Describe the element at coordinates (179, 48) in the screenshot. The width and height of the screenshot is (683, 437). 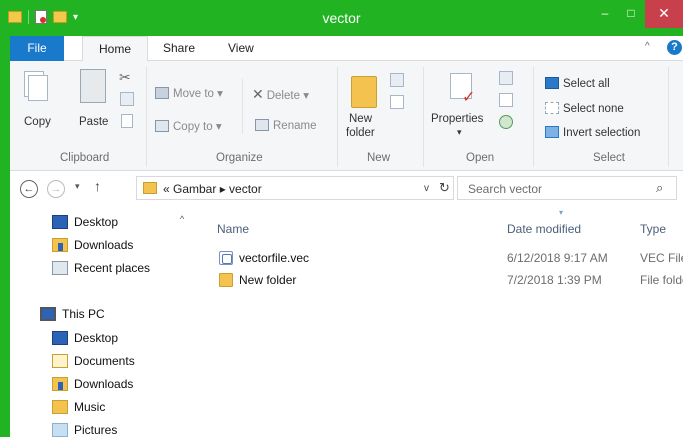
I see `tab-share: Share` at that location.